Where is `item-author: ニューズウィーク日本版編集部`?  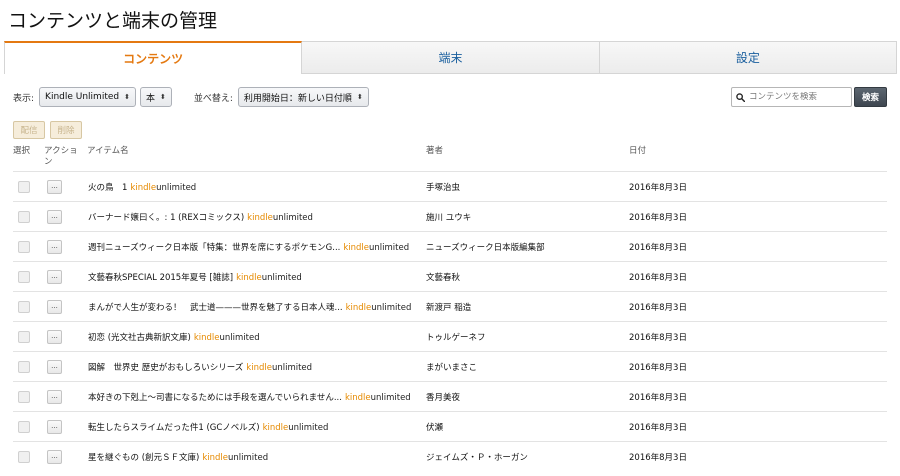 item-author: ニューズウィーク日本版編集部 is located at coordinates (485, 248).